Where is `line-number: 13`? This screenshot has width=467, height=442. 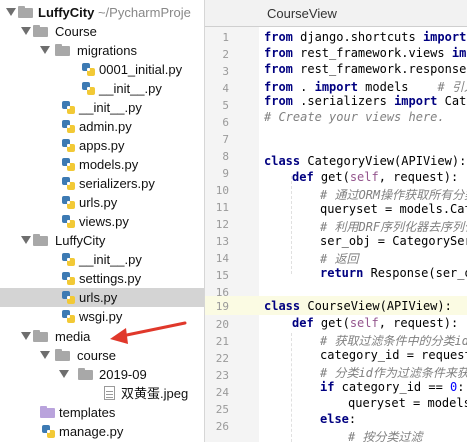 line-number: 13 is located at coordinates (222, 241).